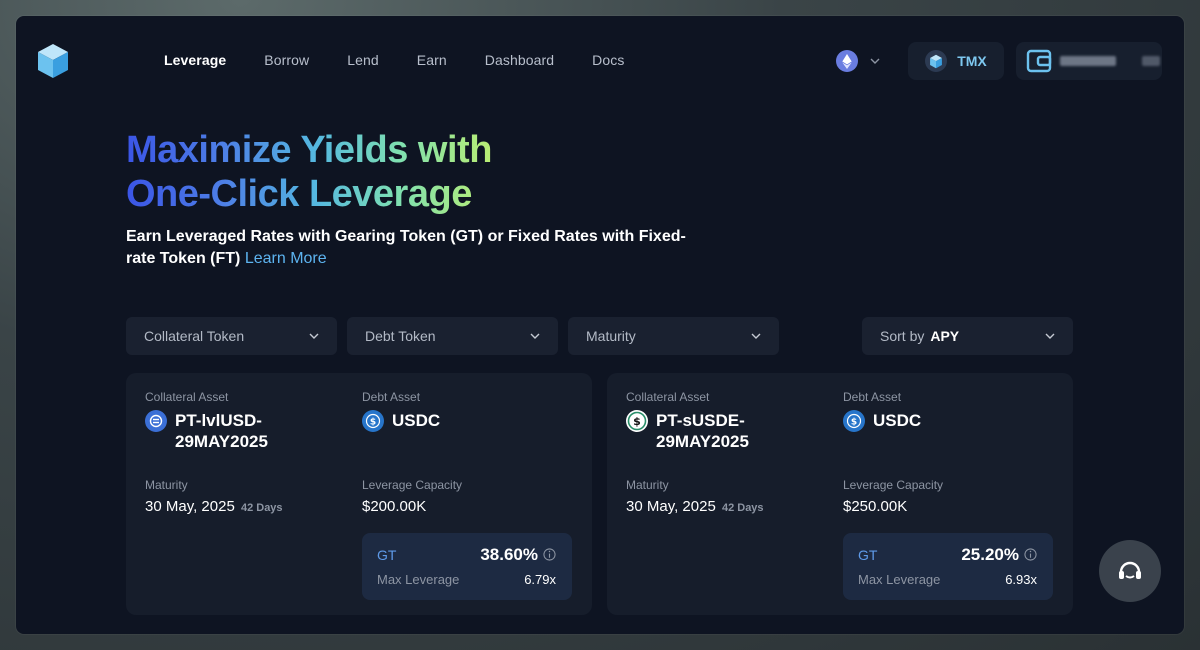  I want to click on maturity-filter: Maturity, so click(673, 336).